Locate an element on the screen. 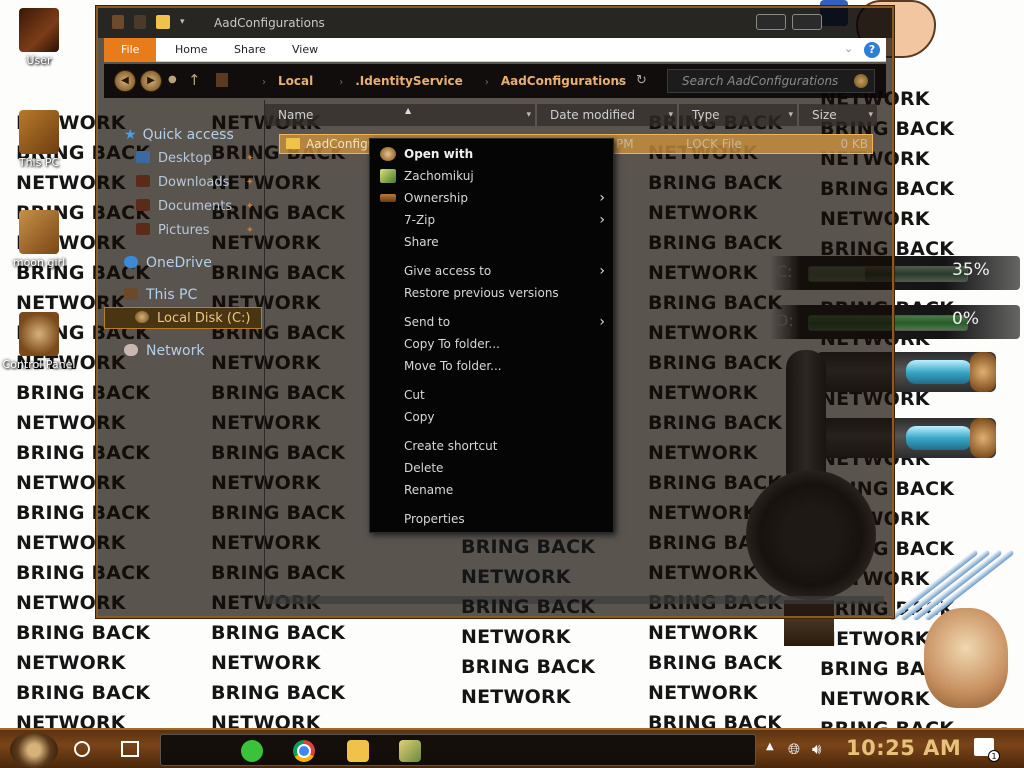 The height and width of the screenshot is (768, 1024). spotify-icon is located at coordinates (252, 751).